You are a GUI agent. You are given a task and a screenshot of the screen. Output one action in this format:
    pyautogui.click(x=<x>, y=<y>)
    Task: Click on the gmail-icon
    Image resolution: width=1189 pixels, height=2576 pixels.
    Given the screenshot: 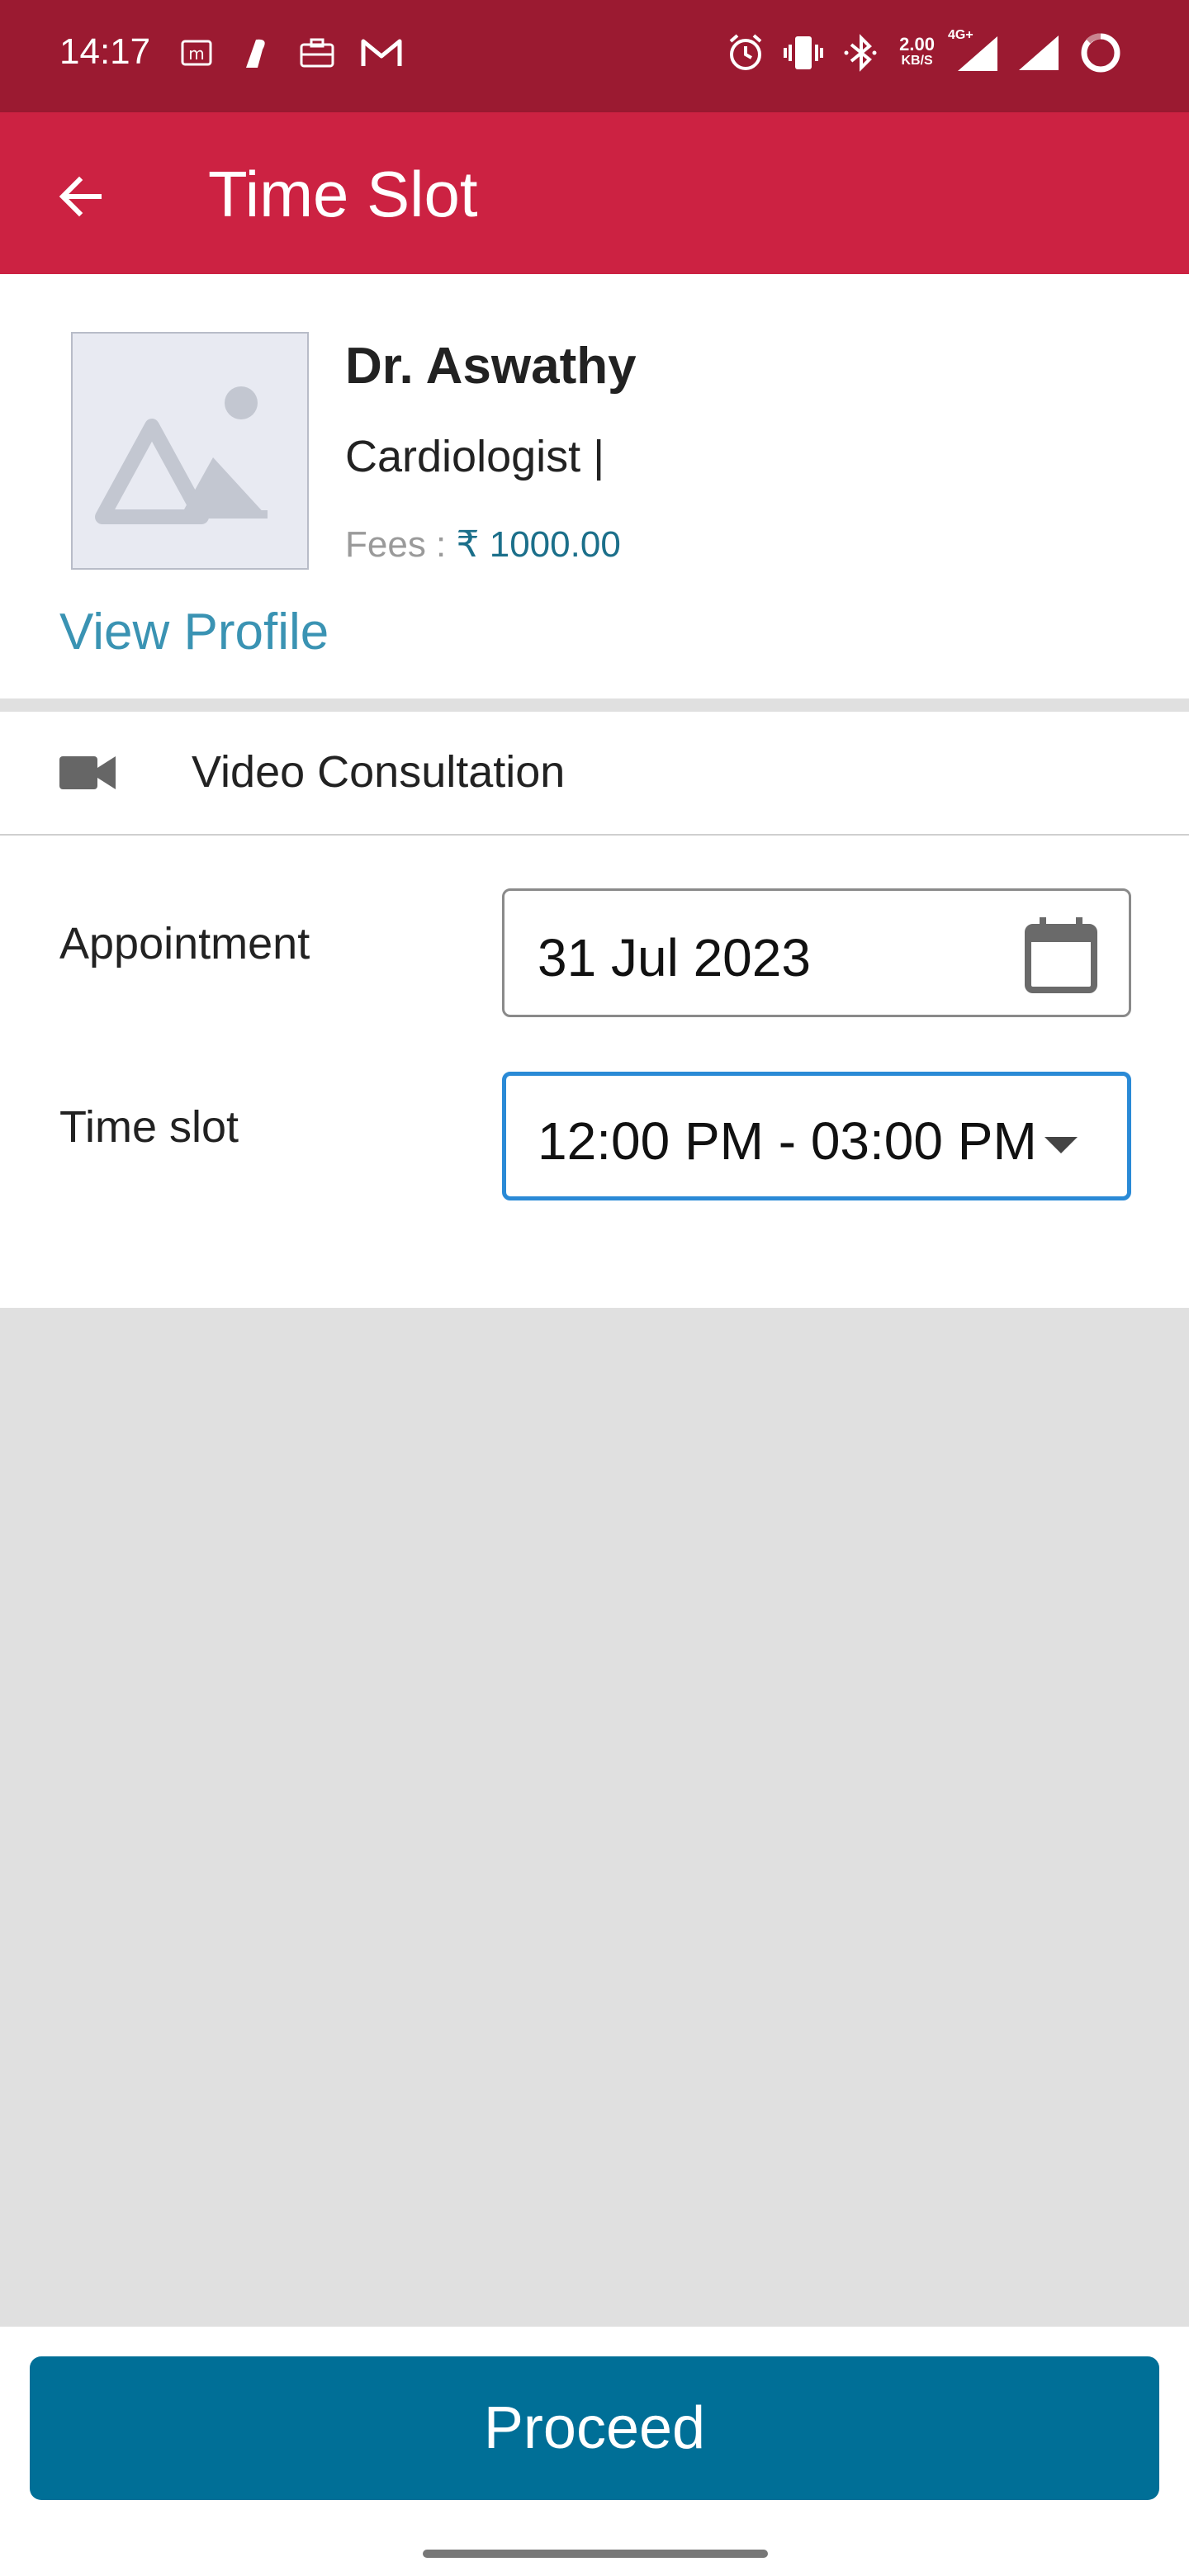 What is the action you would take?
    pyautogui.click(x=381, y=52)
    